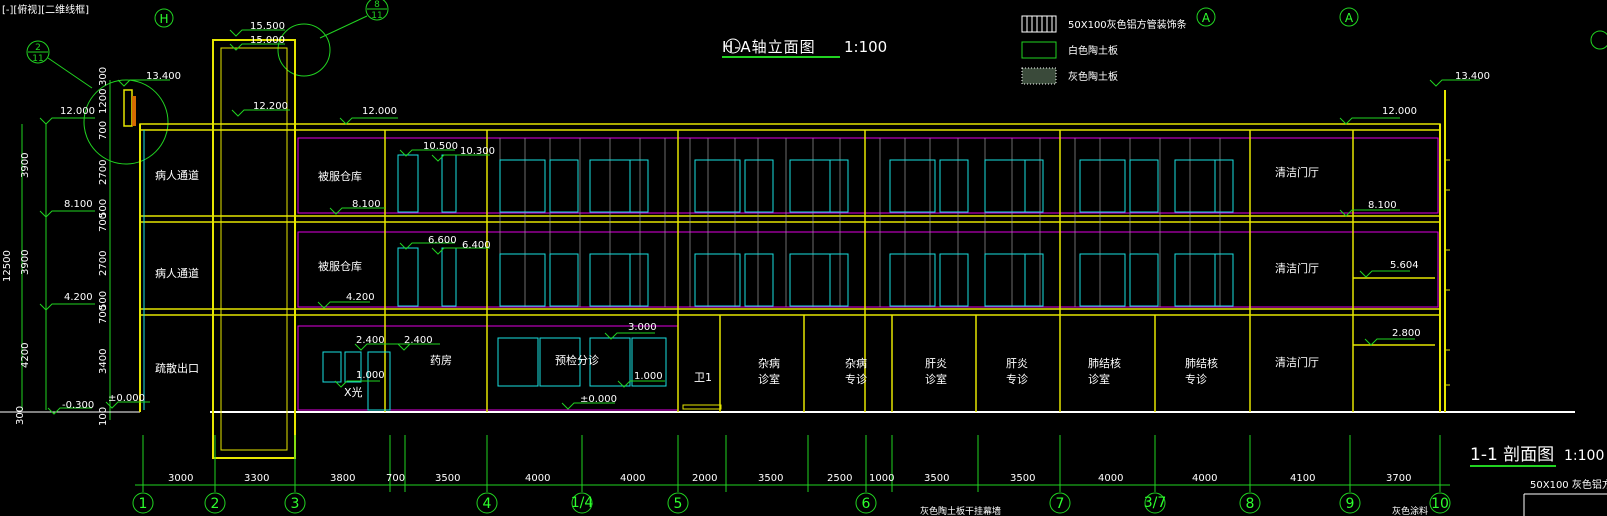  Describe the element at coordinates (295, 504) in the screenshot. I see `svg-text: 3` at that location.